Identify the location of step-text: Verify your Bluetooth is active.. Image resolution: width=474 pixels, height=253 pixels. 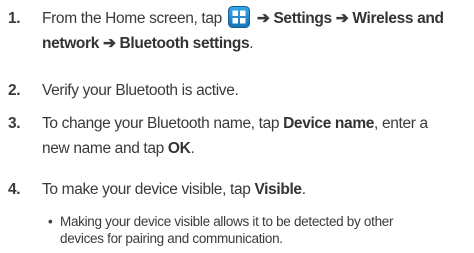
(256, 90).